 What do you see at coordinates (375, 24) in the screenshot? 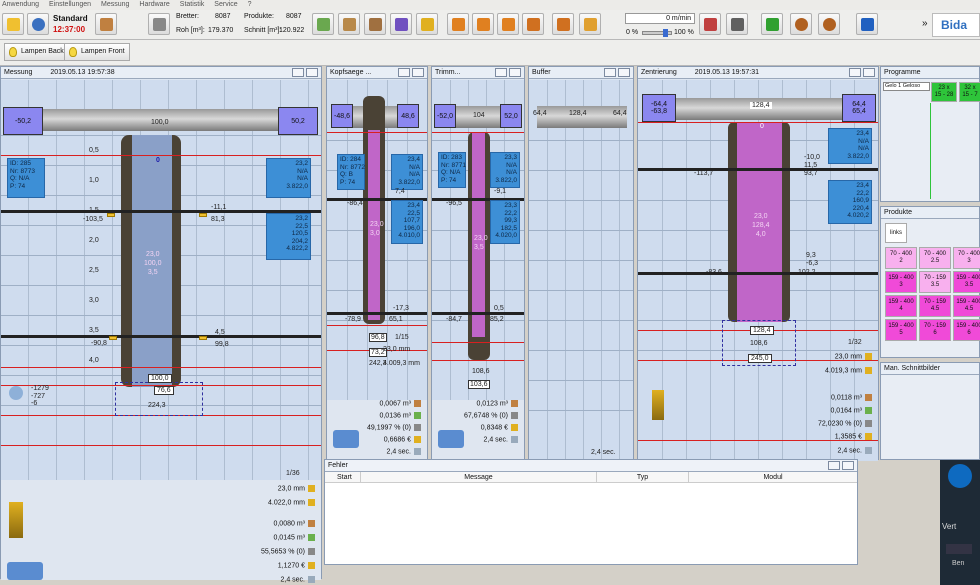
I see `board-cut-button` at bounding box center [375, 24].